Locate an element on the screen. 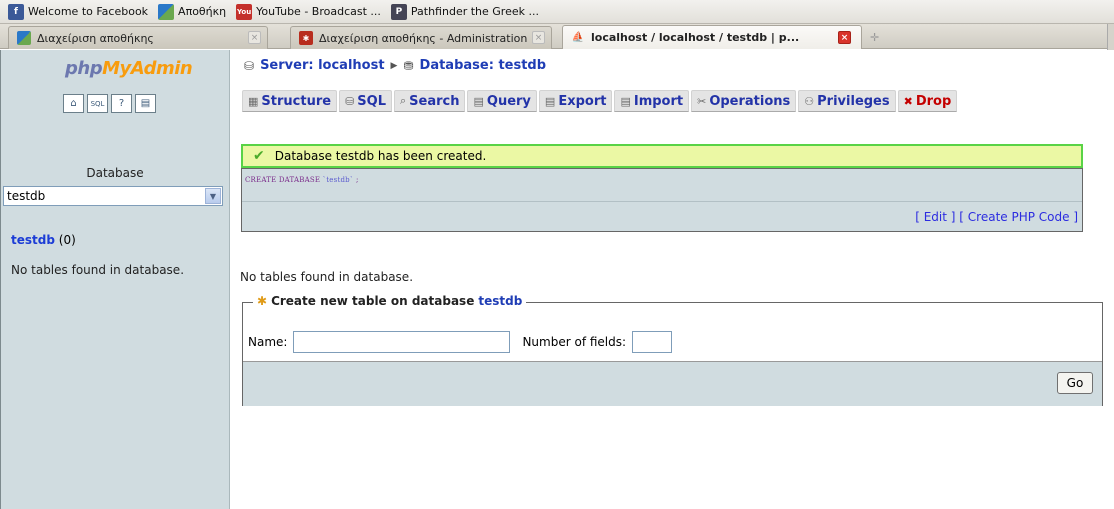 Image resolution: width=1114 pixels, height=509 pixels. create-table-form: Name: Number of fields: is located at coordinates (460, 342).